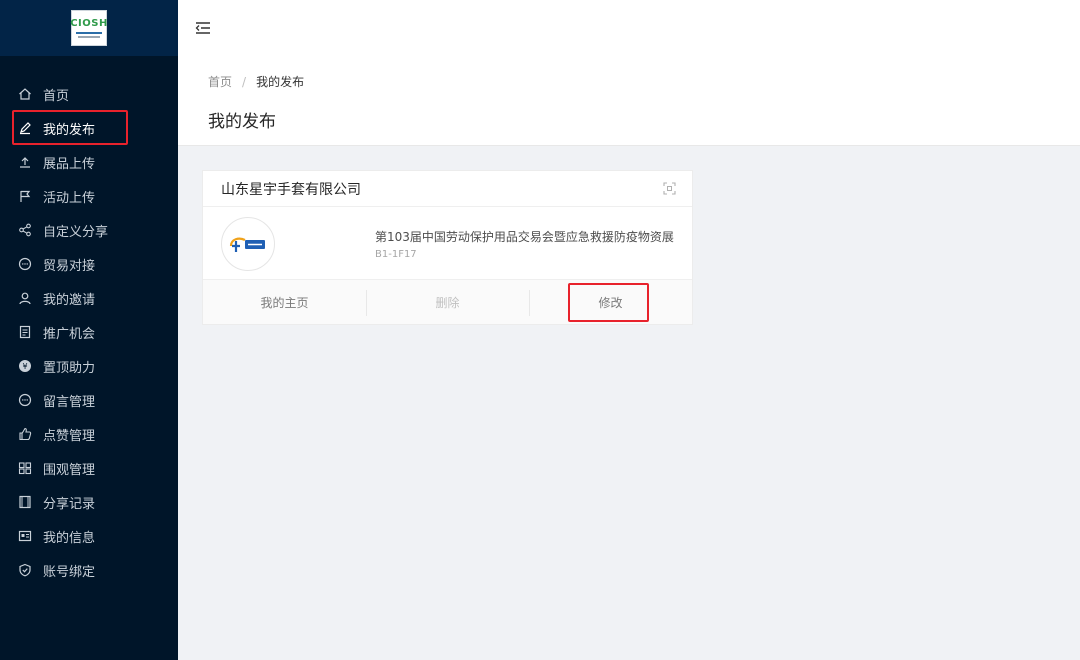 This screenshot has width=1080, height=660. I want to click on exhibition-title: 第103届中国劳动保护用品交易会暨应急救援防疫物资展, so click(524, 237).